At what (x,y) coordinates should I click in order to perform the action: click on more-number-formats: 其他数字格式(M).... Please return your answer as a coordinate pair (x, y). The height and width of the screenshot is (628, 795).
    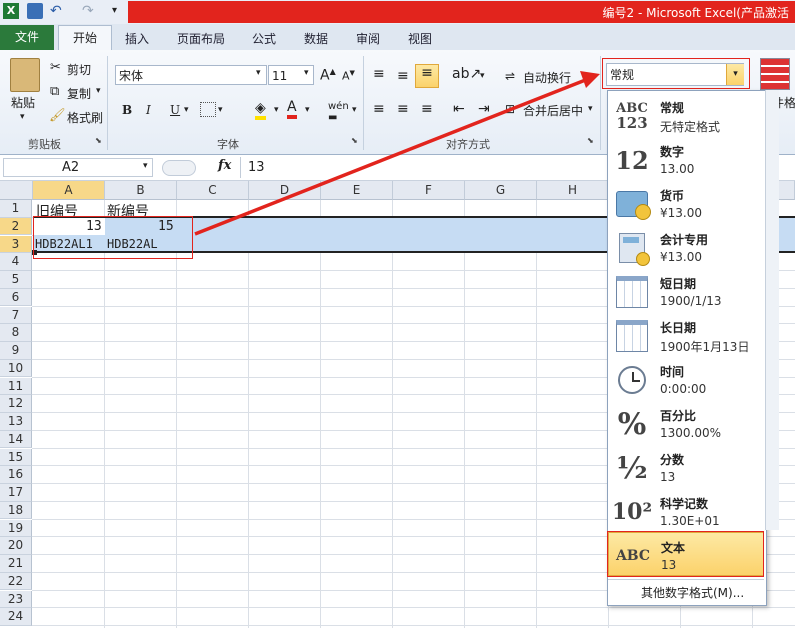
    Looking at the image, I should click on (692, 592).